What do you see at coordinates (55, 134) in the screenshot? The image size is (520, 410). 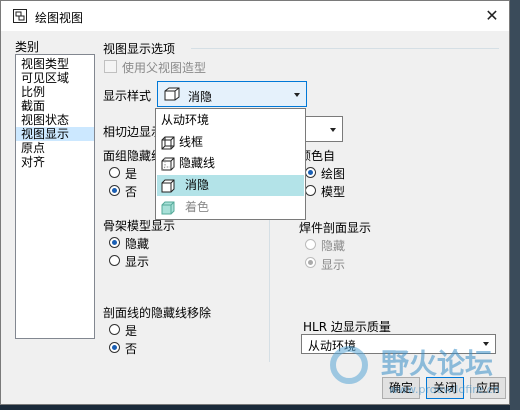 I see `category-item-view-display: 视图显示` at bounding box center [55, 134].